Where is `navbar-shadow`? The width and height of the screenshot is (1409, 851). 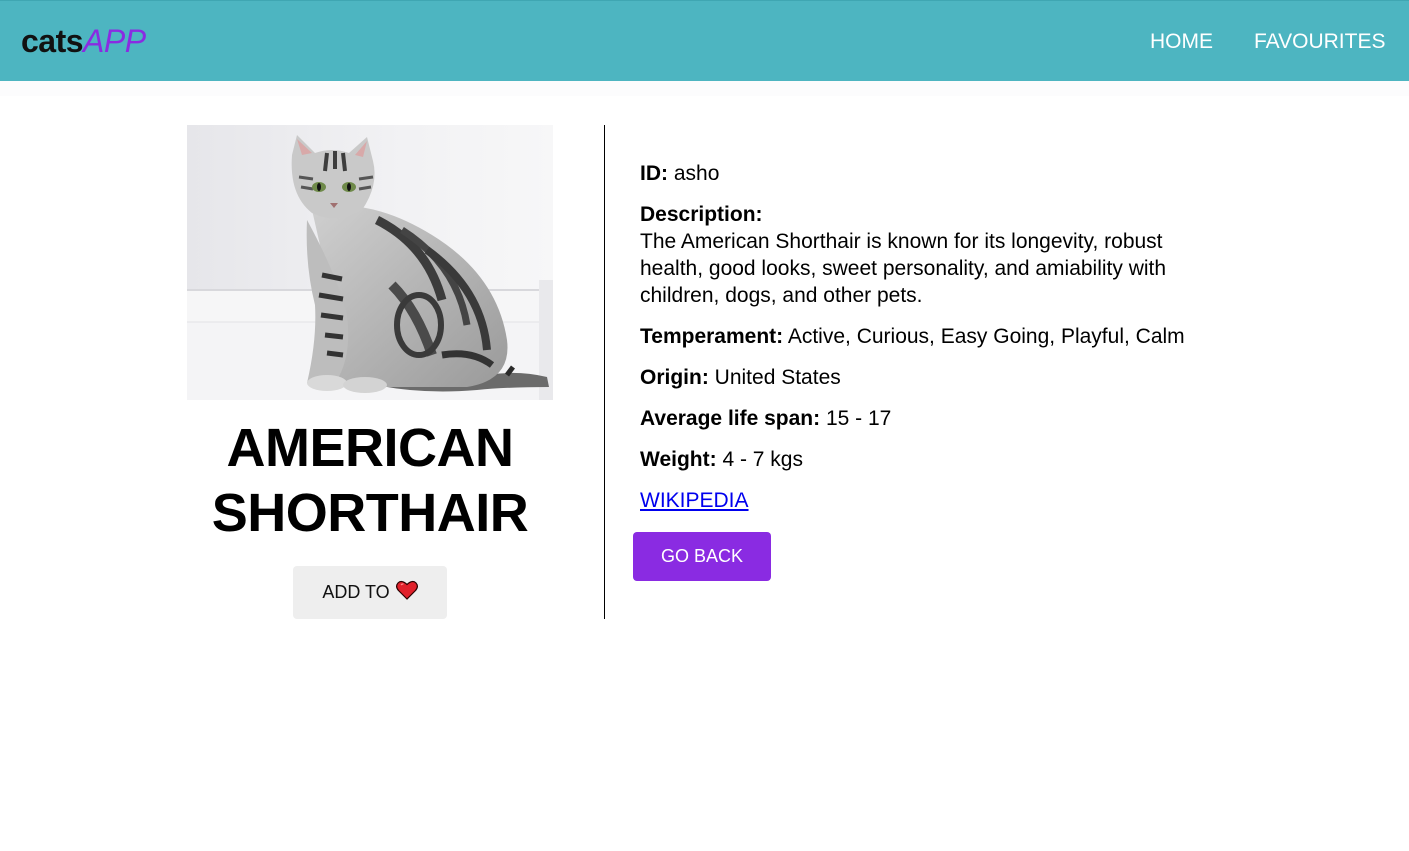 navbar-shadow is located at coordinates (704, 88).